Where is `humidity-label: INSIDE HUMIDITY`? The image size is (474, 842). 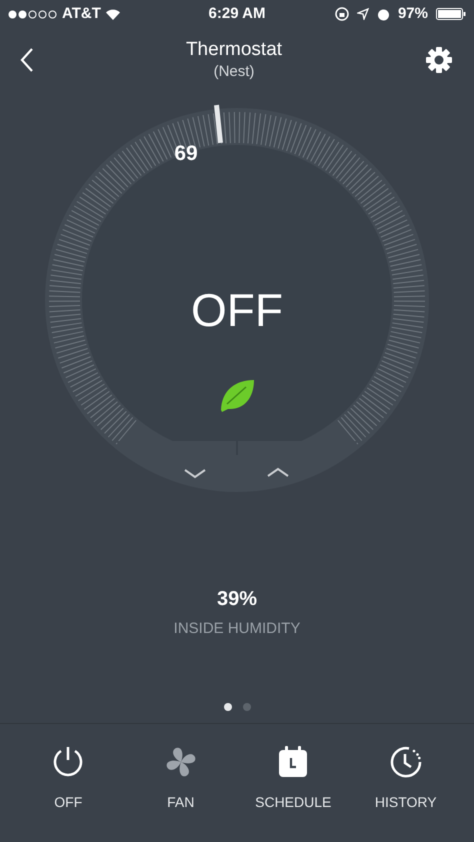 humidity-label: INSIDE HUMIDITY is located at coordinates (237, 629).